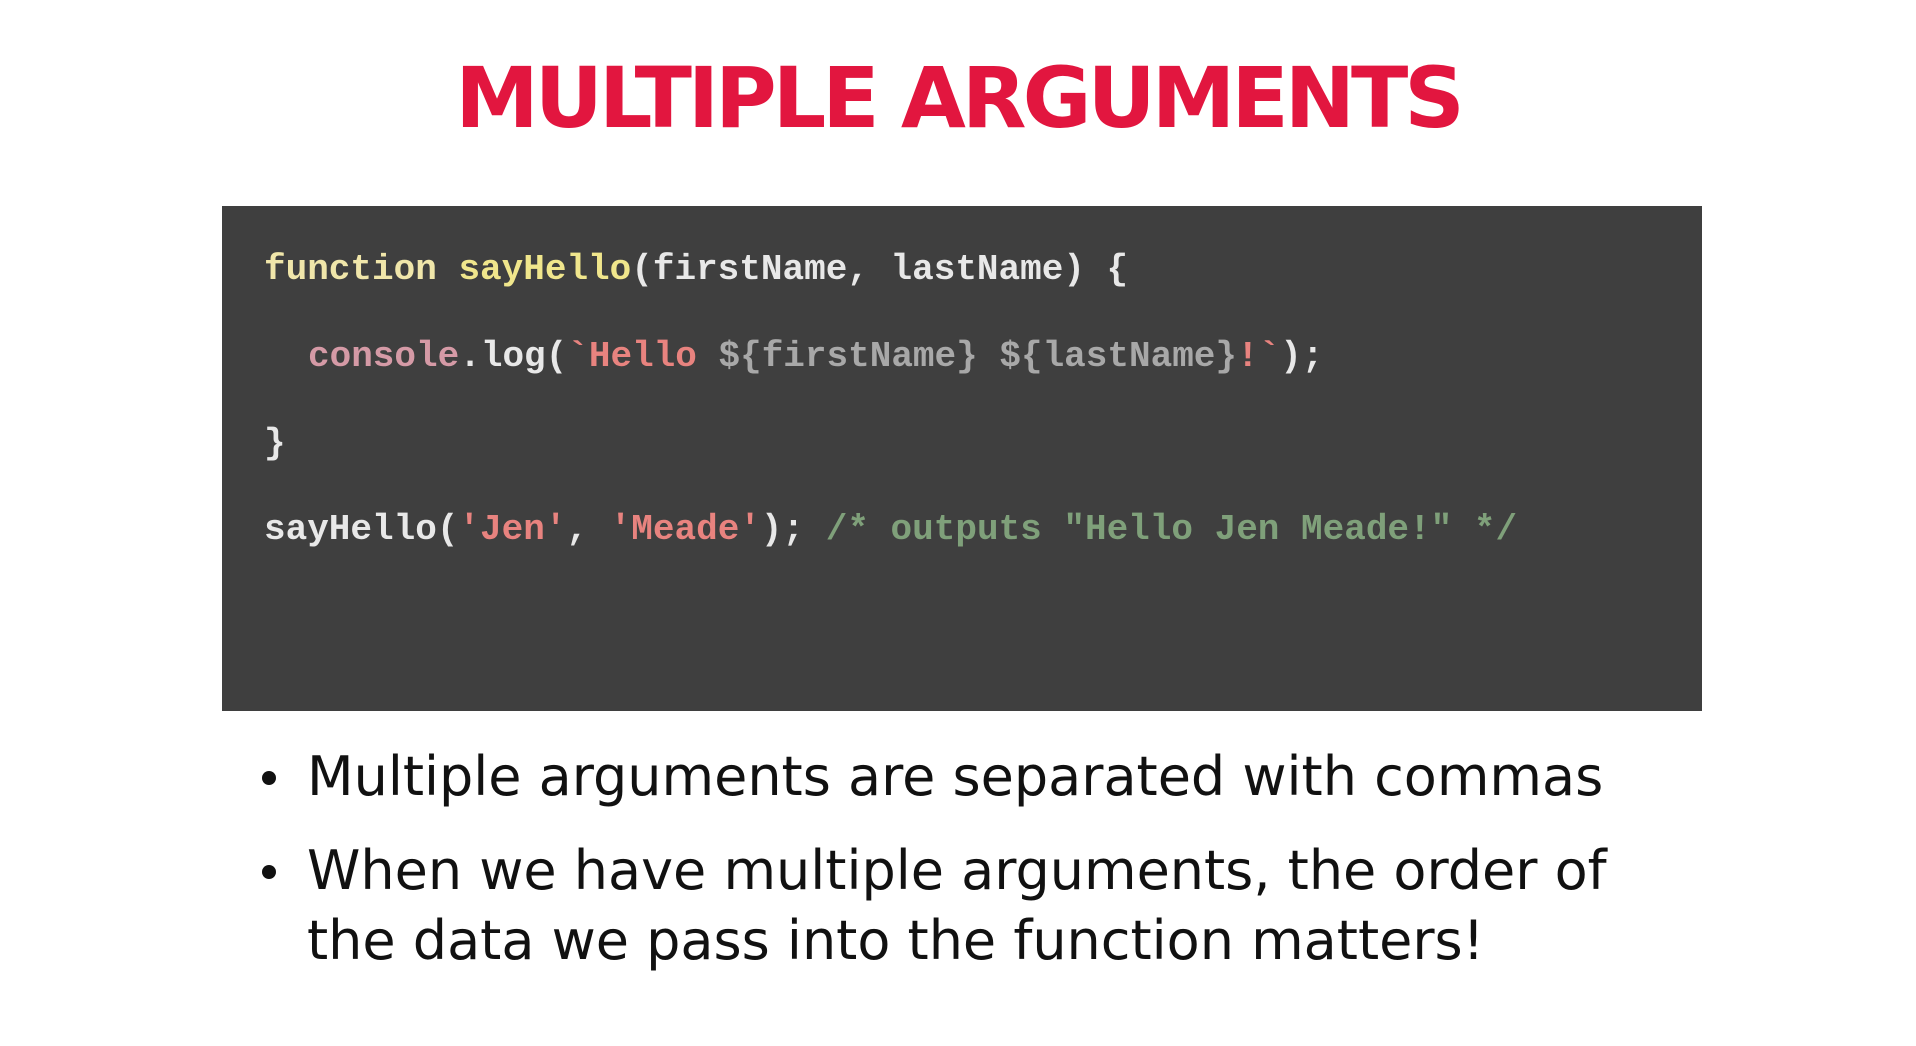  What do you see at coordinates (848, 356) in the screenshot?
I see `code-interpolation: ${firstName}` at bounding box center [848, 356].